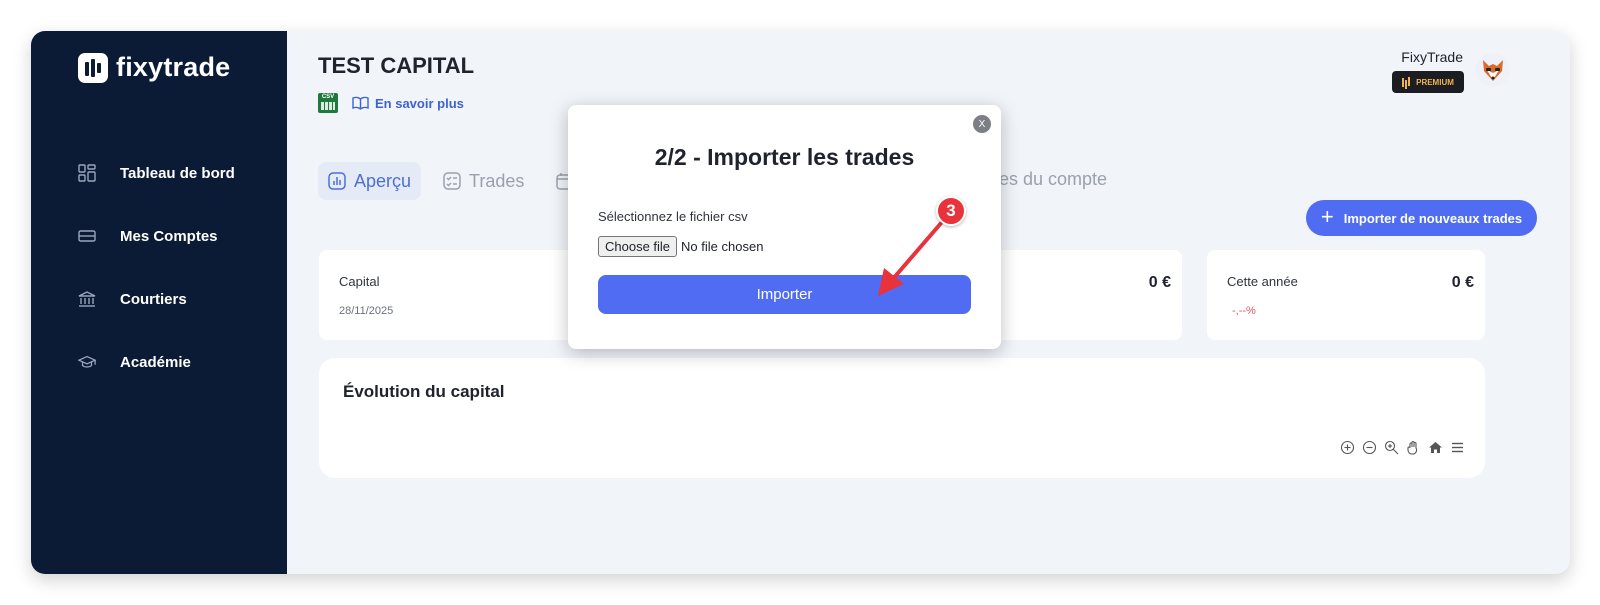 This screenshot has width=1600, height=605. I want to click on sidebar-item-academy: Académie, so click(134, 362).